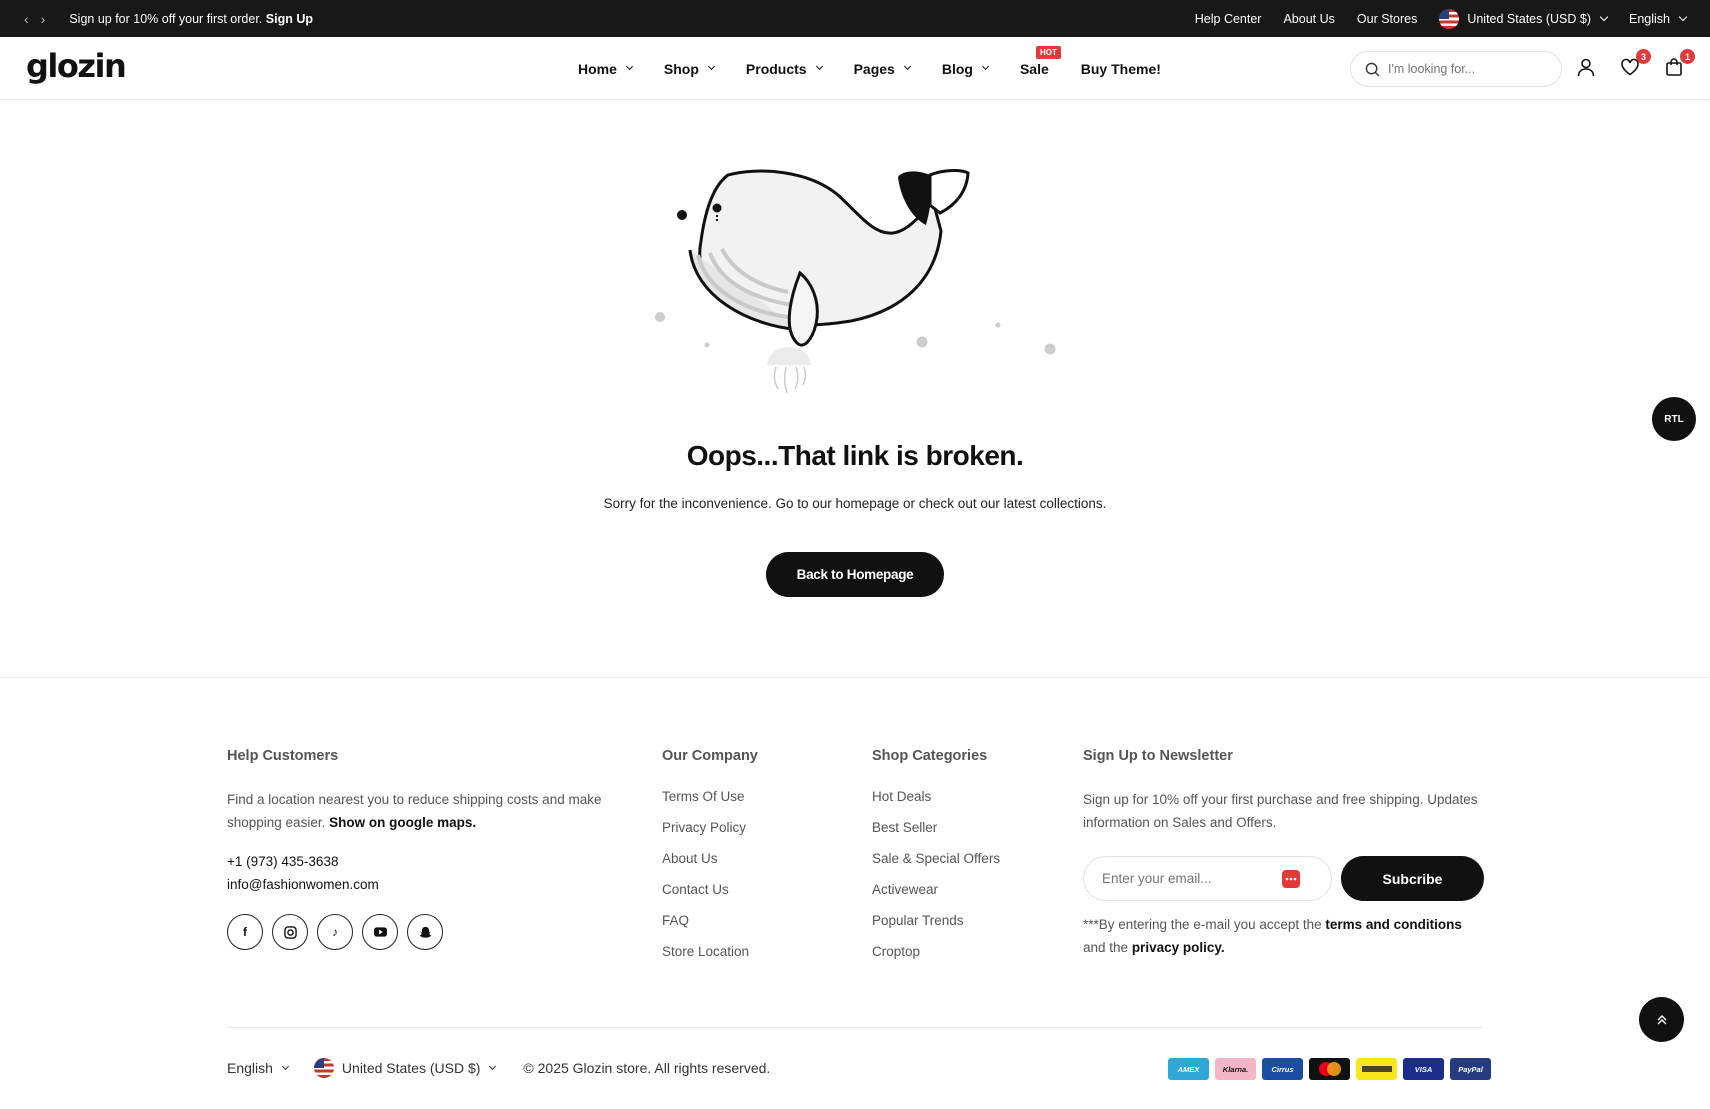  I want to click on currency-selector: United States (USD $), so click(1524, 18).